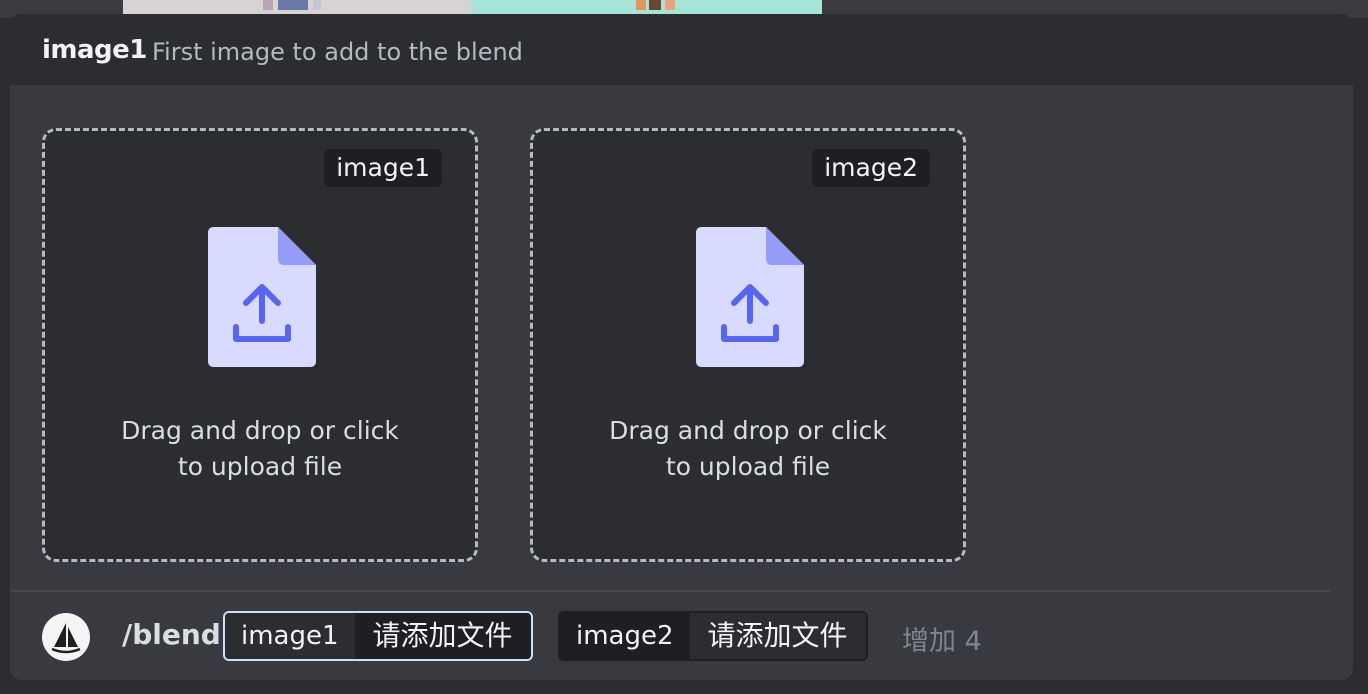 The height and width of the screenshot is (694, 1368). What do you see at coordinates (94, 50) in the screenshot?
I see `option-name: image1` at bounding box center [94, 50].